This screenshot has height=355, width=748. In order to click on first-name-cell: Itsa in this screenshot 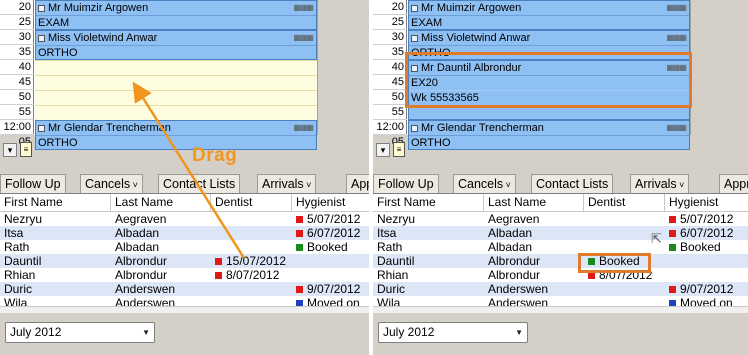, I will do `click(14, 233)`.